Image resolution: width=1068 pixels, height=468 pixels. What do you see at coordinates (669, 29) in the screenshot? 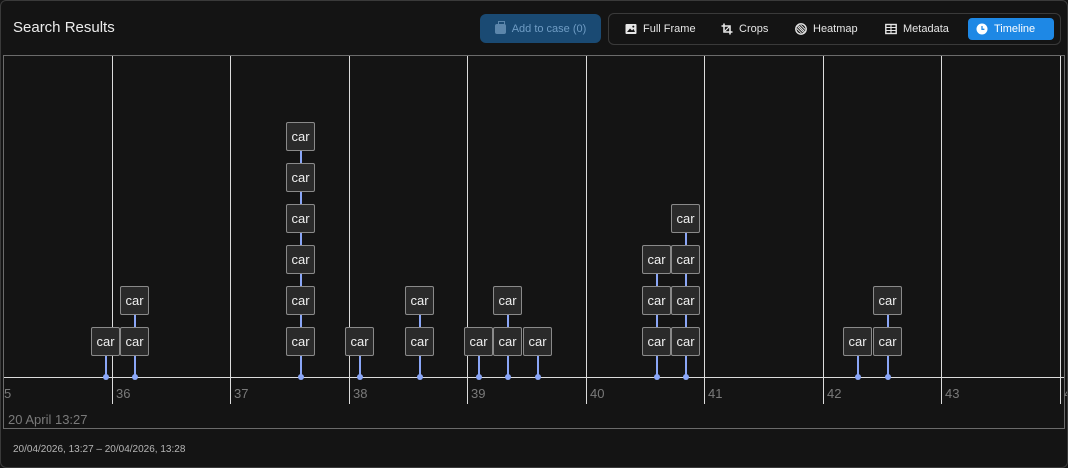
I see `tab-label: Full Frame` at bounding box center [669, 29].